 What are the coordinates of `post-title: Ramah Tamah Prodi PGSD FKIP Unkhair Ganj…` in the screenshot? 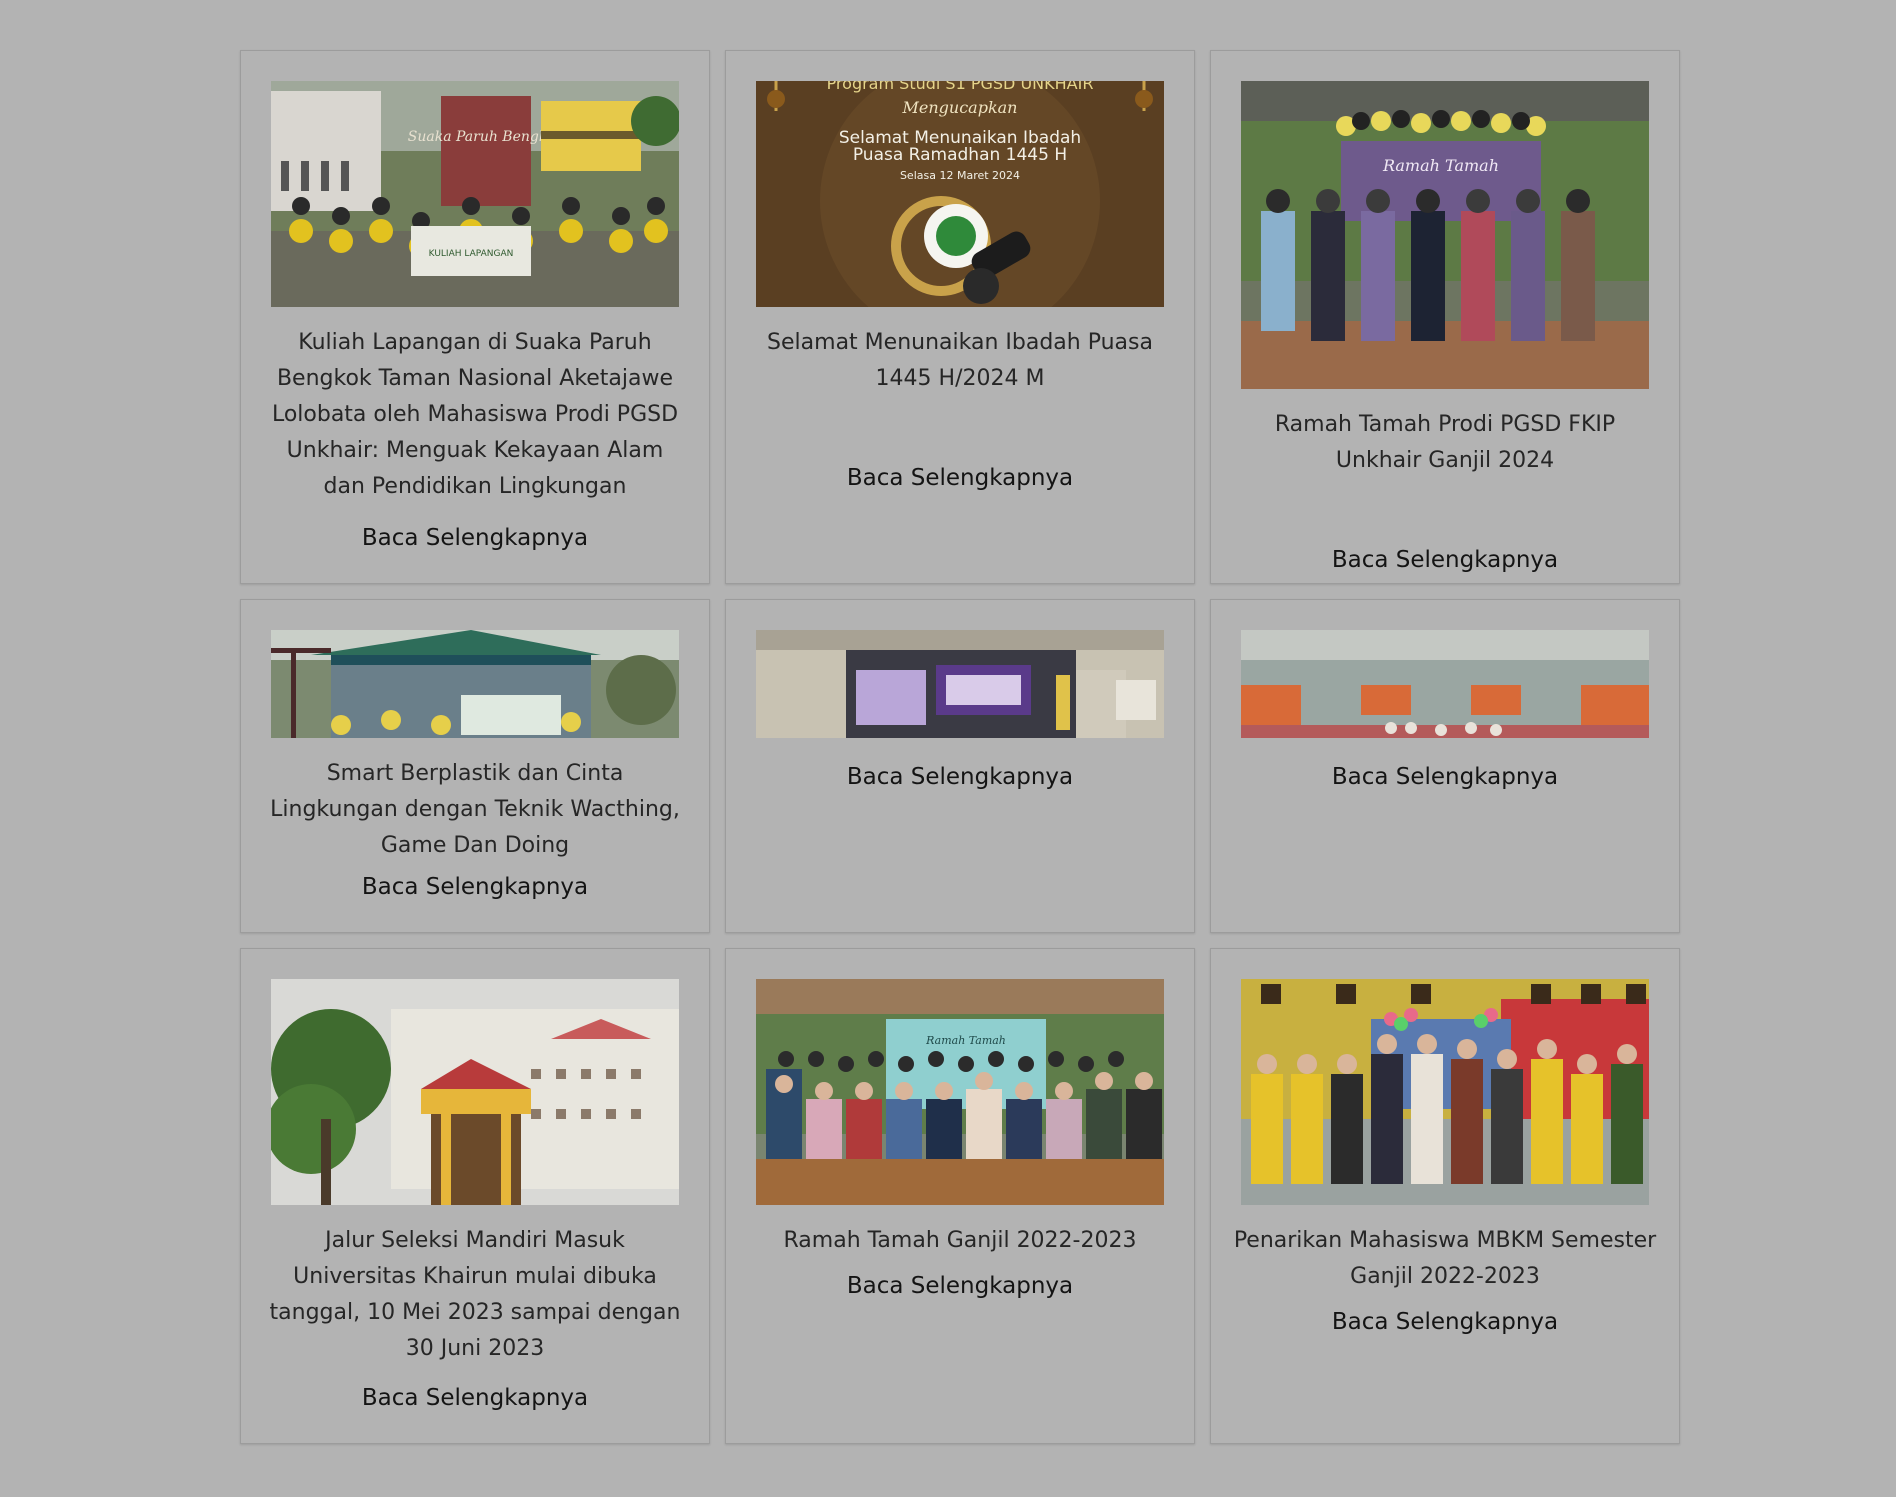 It's located at (1445, 443).